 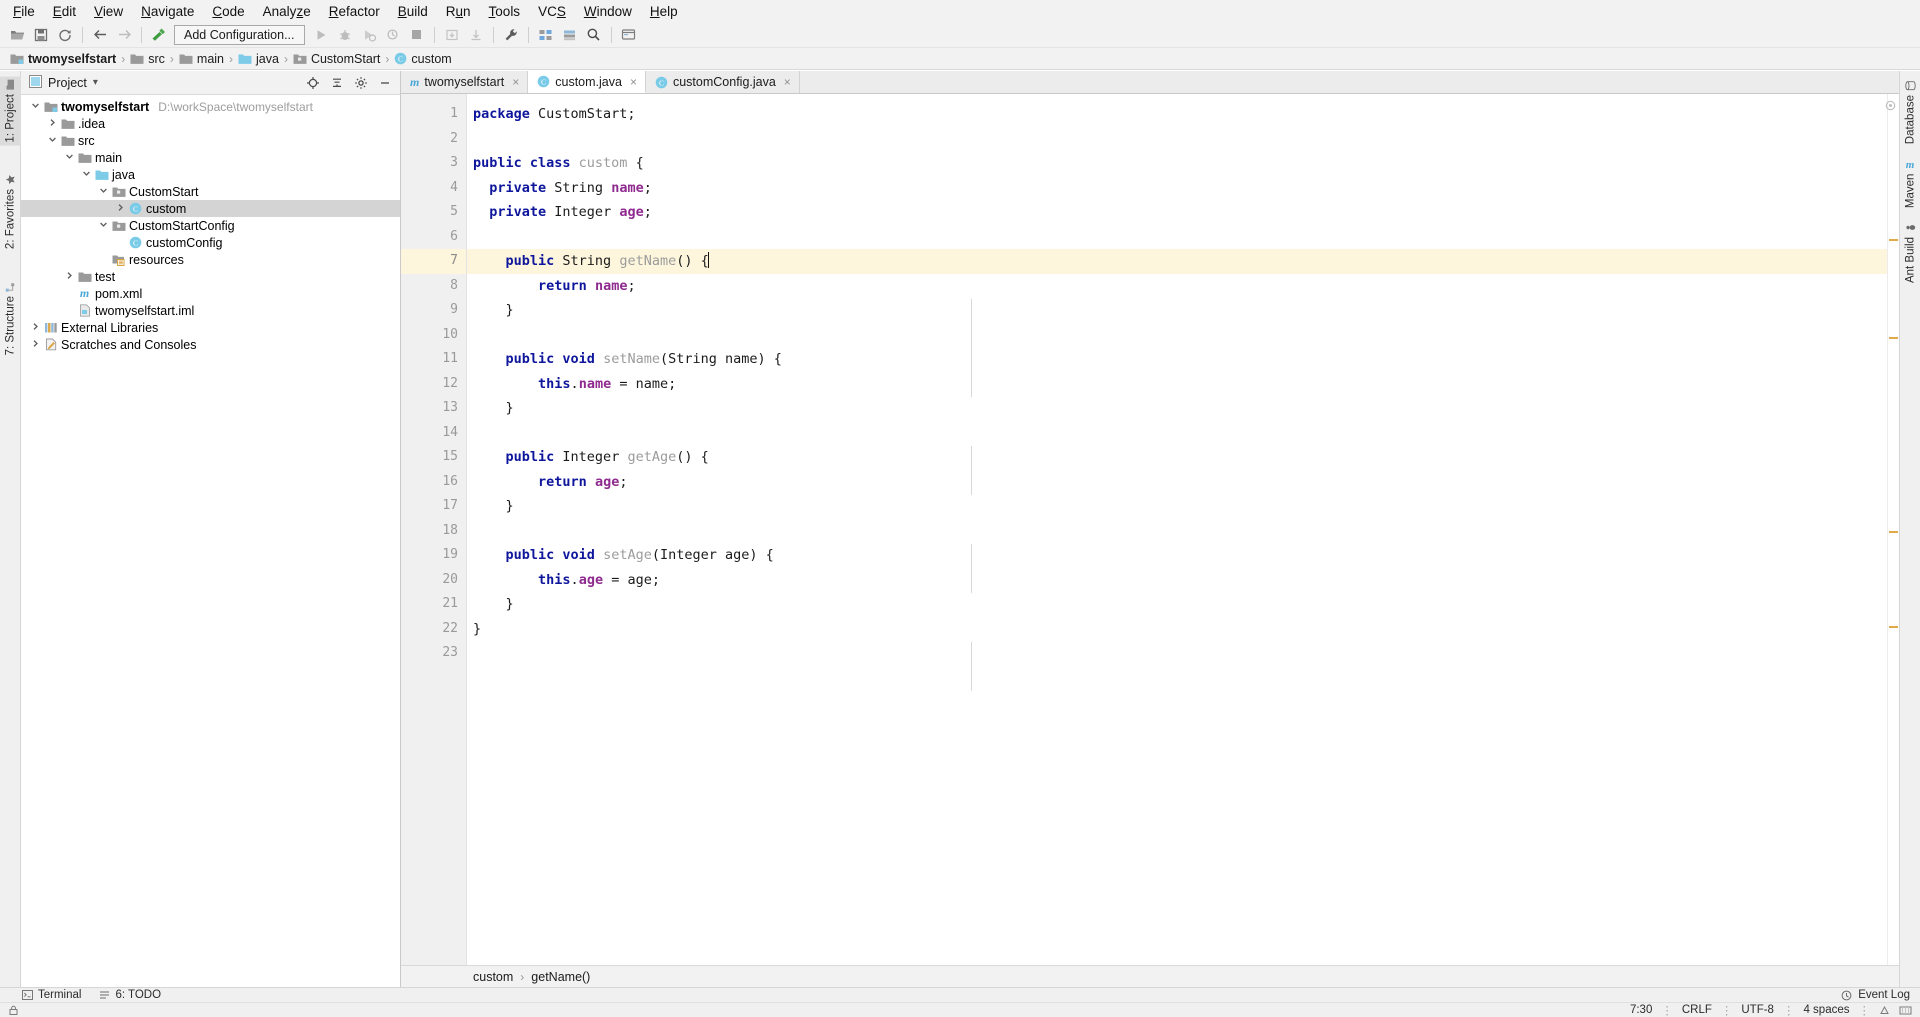 I want to click on indent-indicator: 4 spaces, so click(x=1826, y=1010).